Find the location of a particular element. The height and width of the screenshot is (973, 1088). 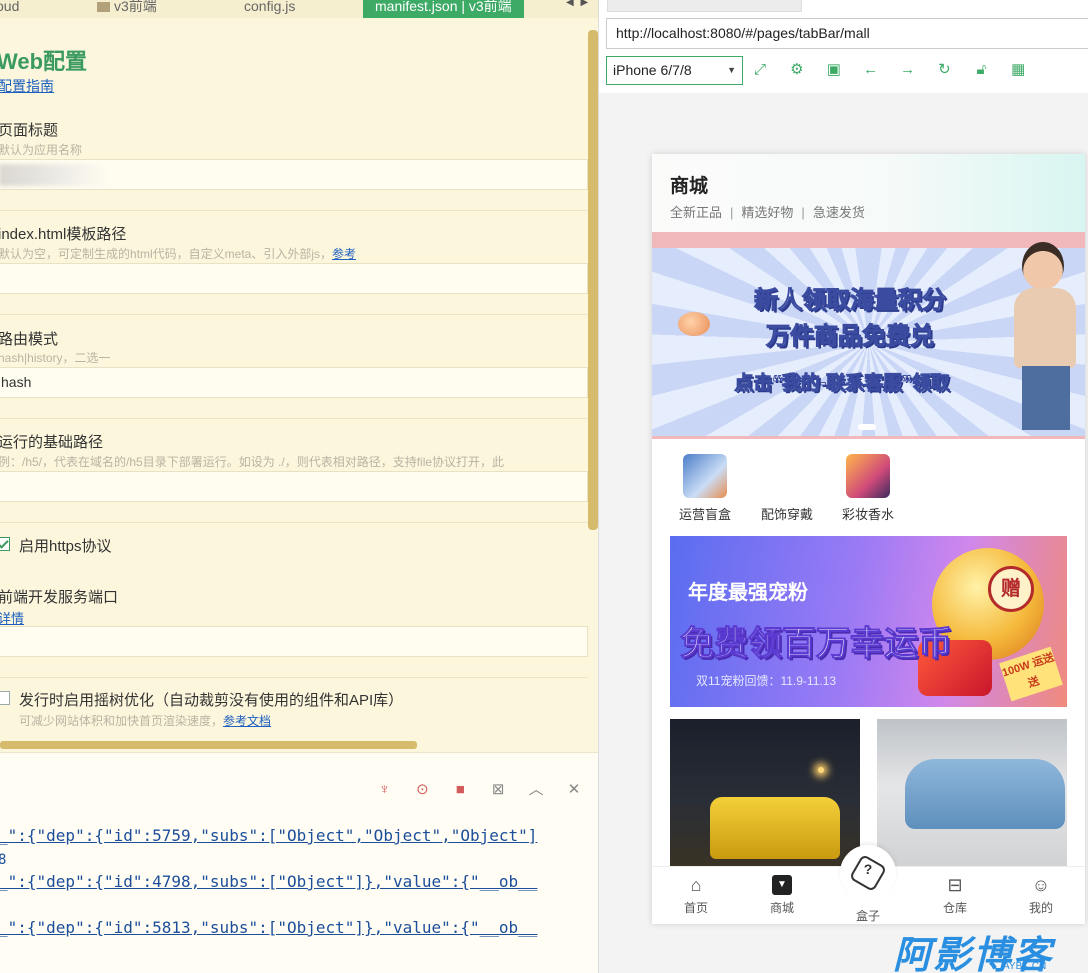

accessories-icon is located at coordinates (787, 476).